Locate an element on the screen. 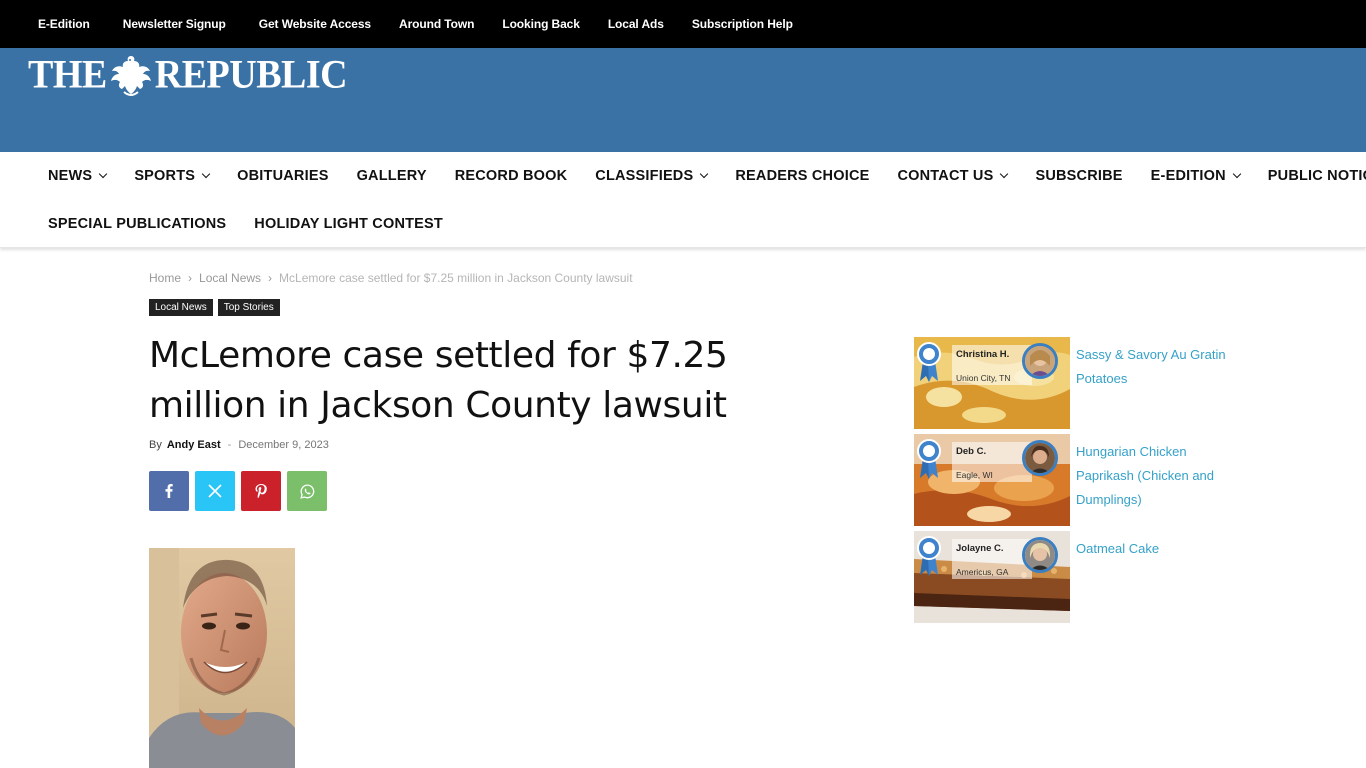 This screenshot has height=768, width=1366. nav-label: E-EDITION is located at coordinates (1188, 176).